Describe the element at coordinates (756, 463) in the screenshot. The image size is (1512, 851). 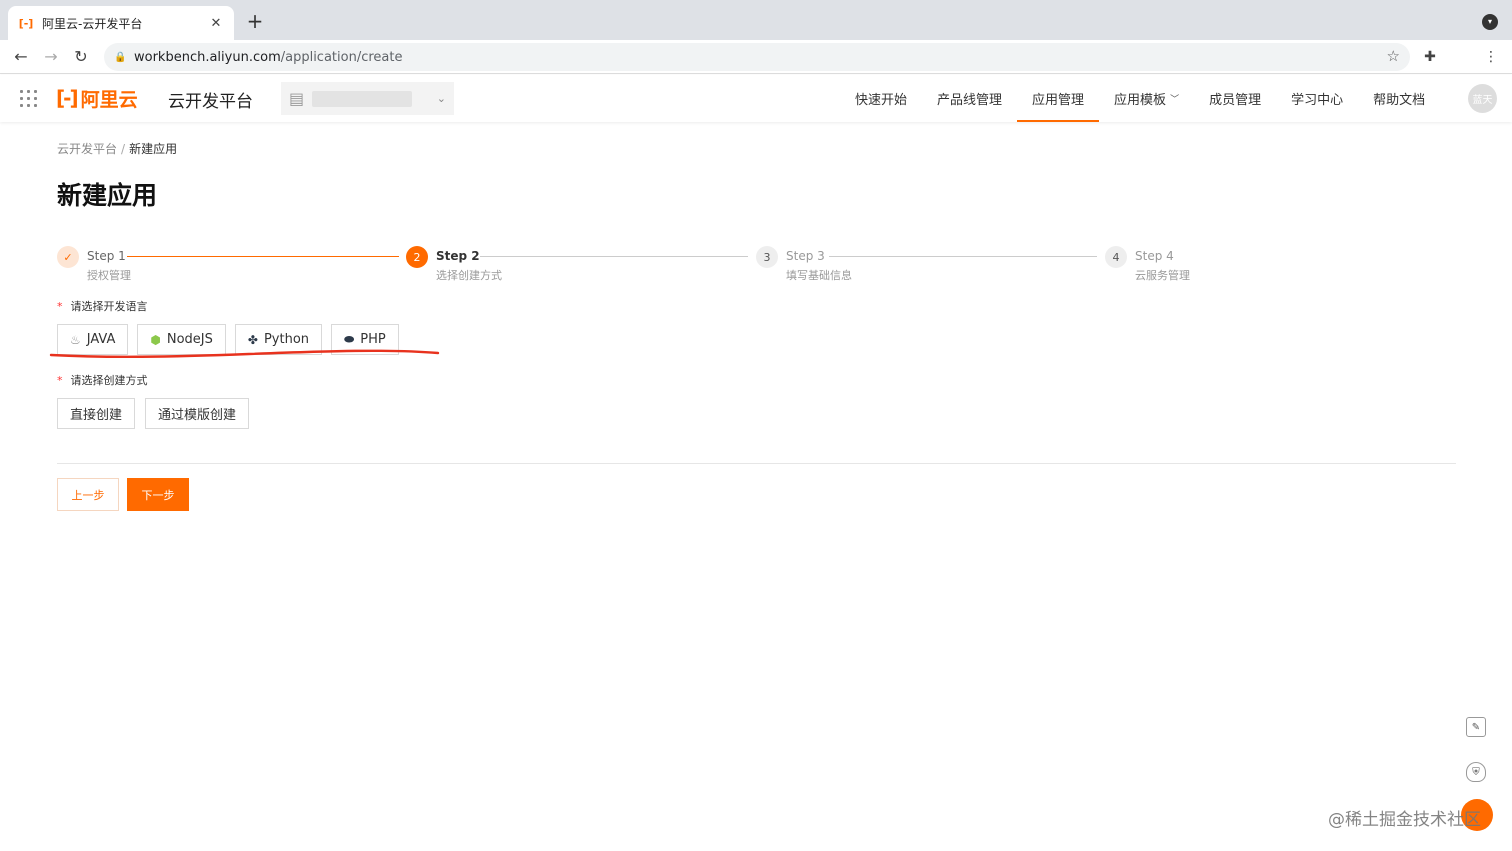
I see `divider` at that location.